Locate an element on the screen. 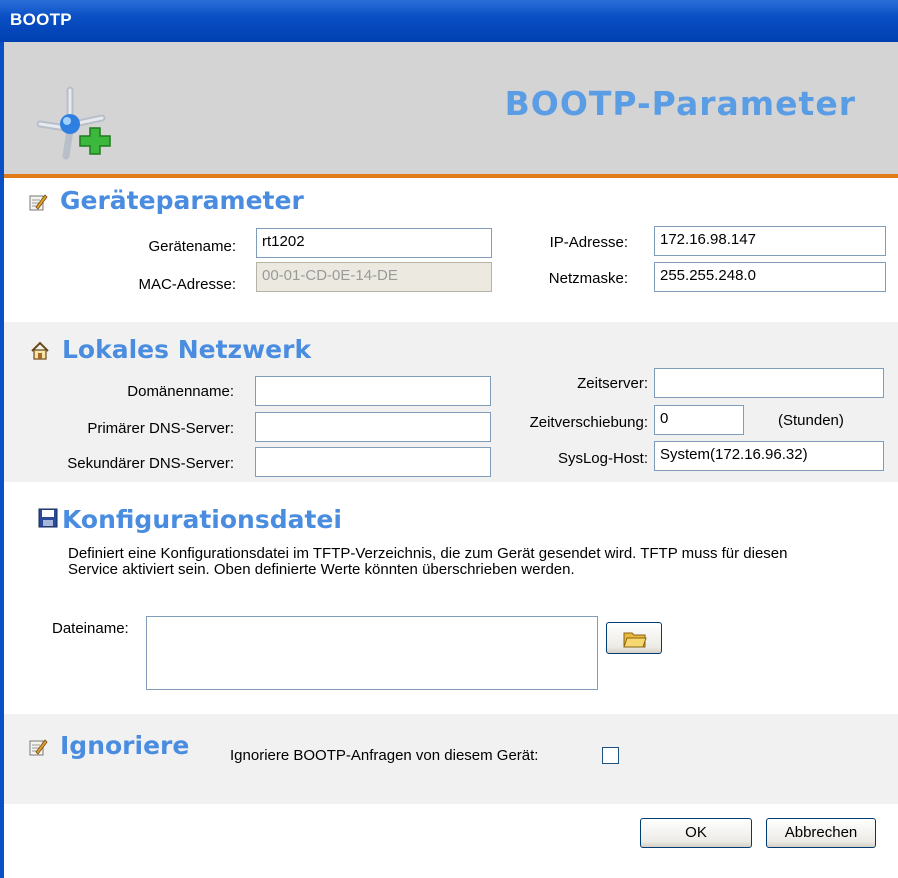 This screenshot has height=878, width=898. primaerer-dns-field is located at coordinates (373, 427).